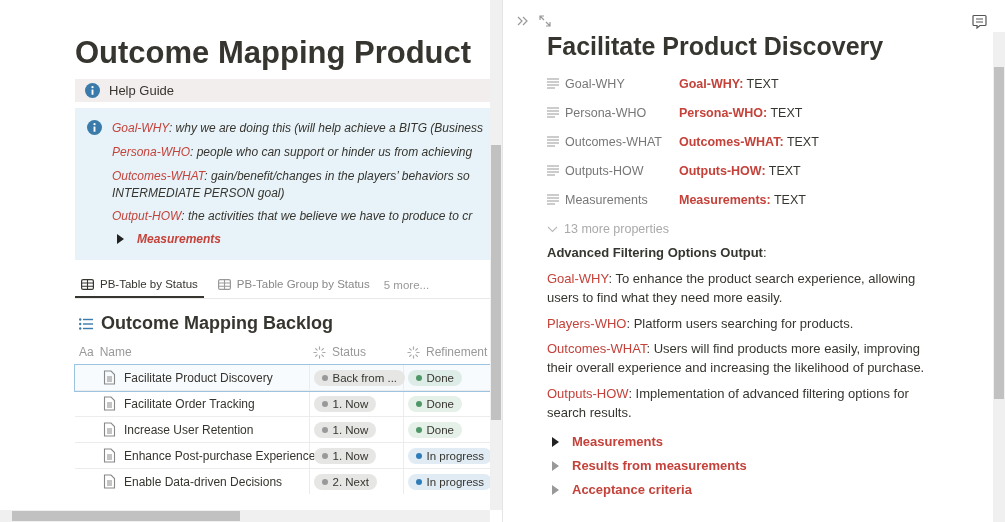  I want to click on section-heading: Advanced Filtering Options Output:, so click(657, 253).